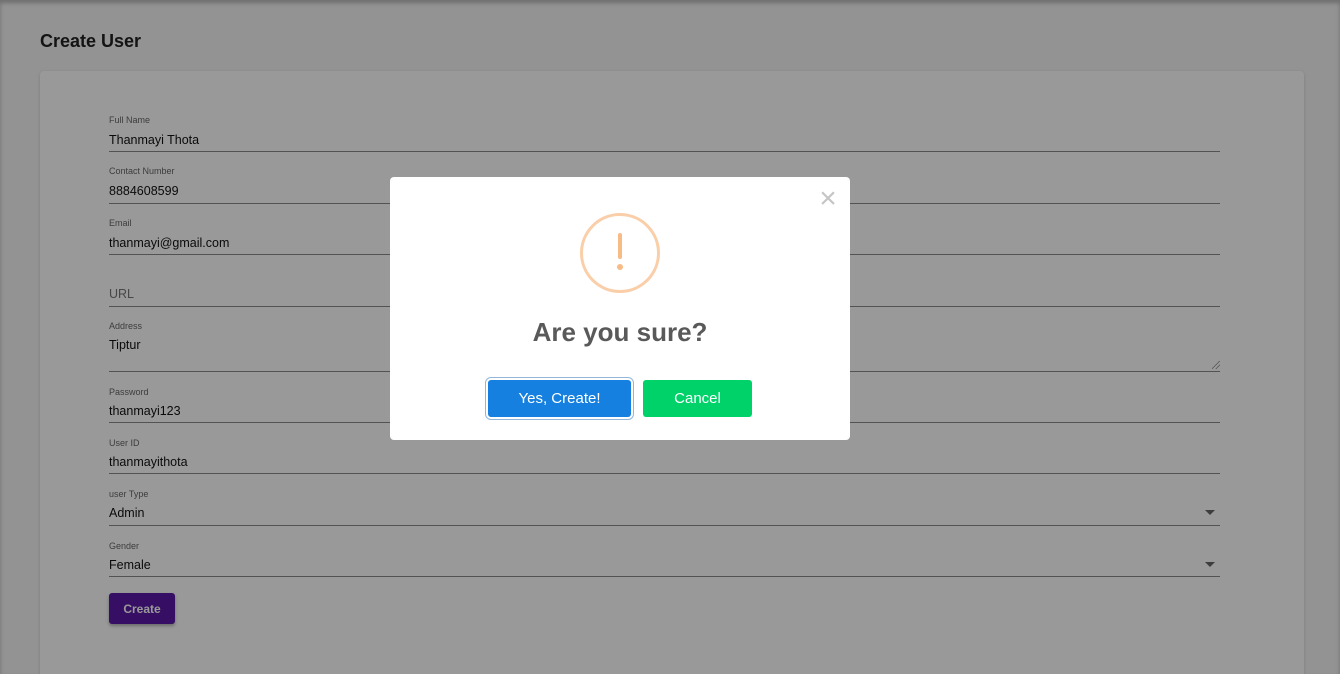 This screenshot has width=1340, height=674. What do you see at coordinates (559, 398) in the screenshot?
I see `confirm-create-button: Yes, Create!` at bounding box center [559, 398].